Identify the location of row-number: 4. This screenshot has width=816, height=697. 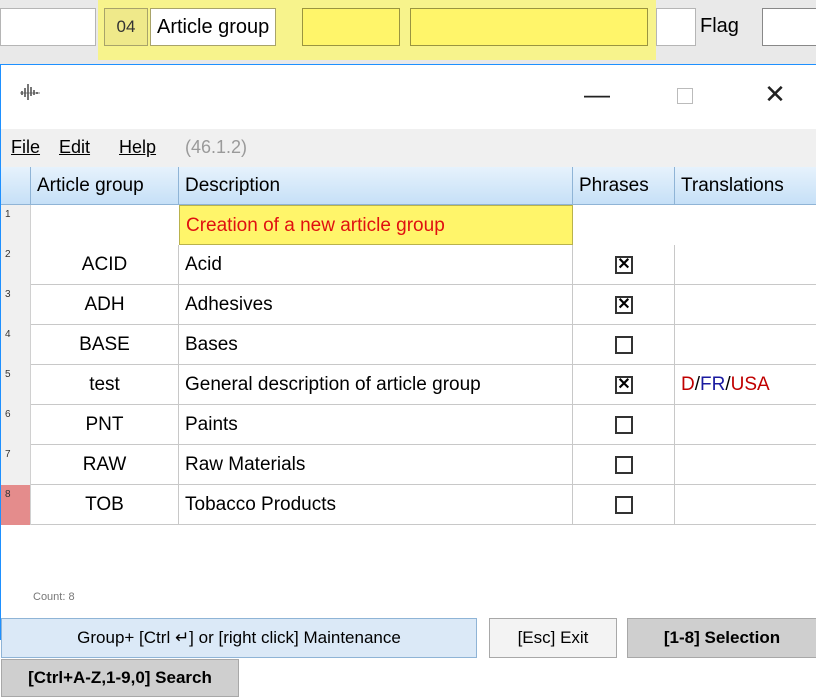
(16, 345).